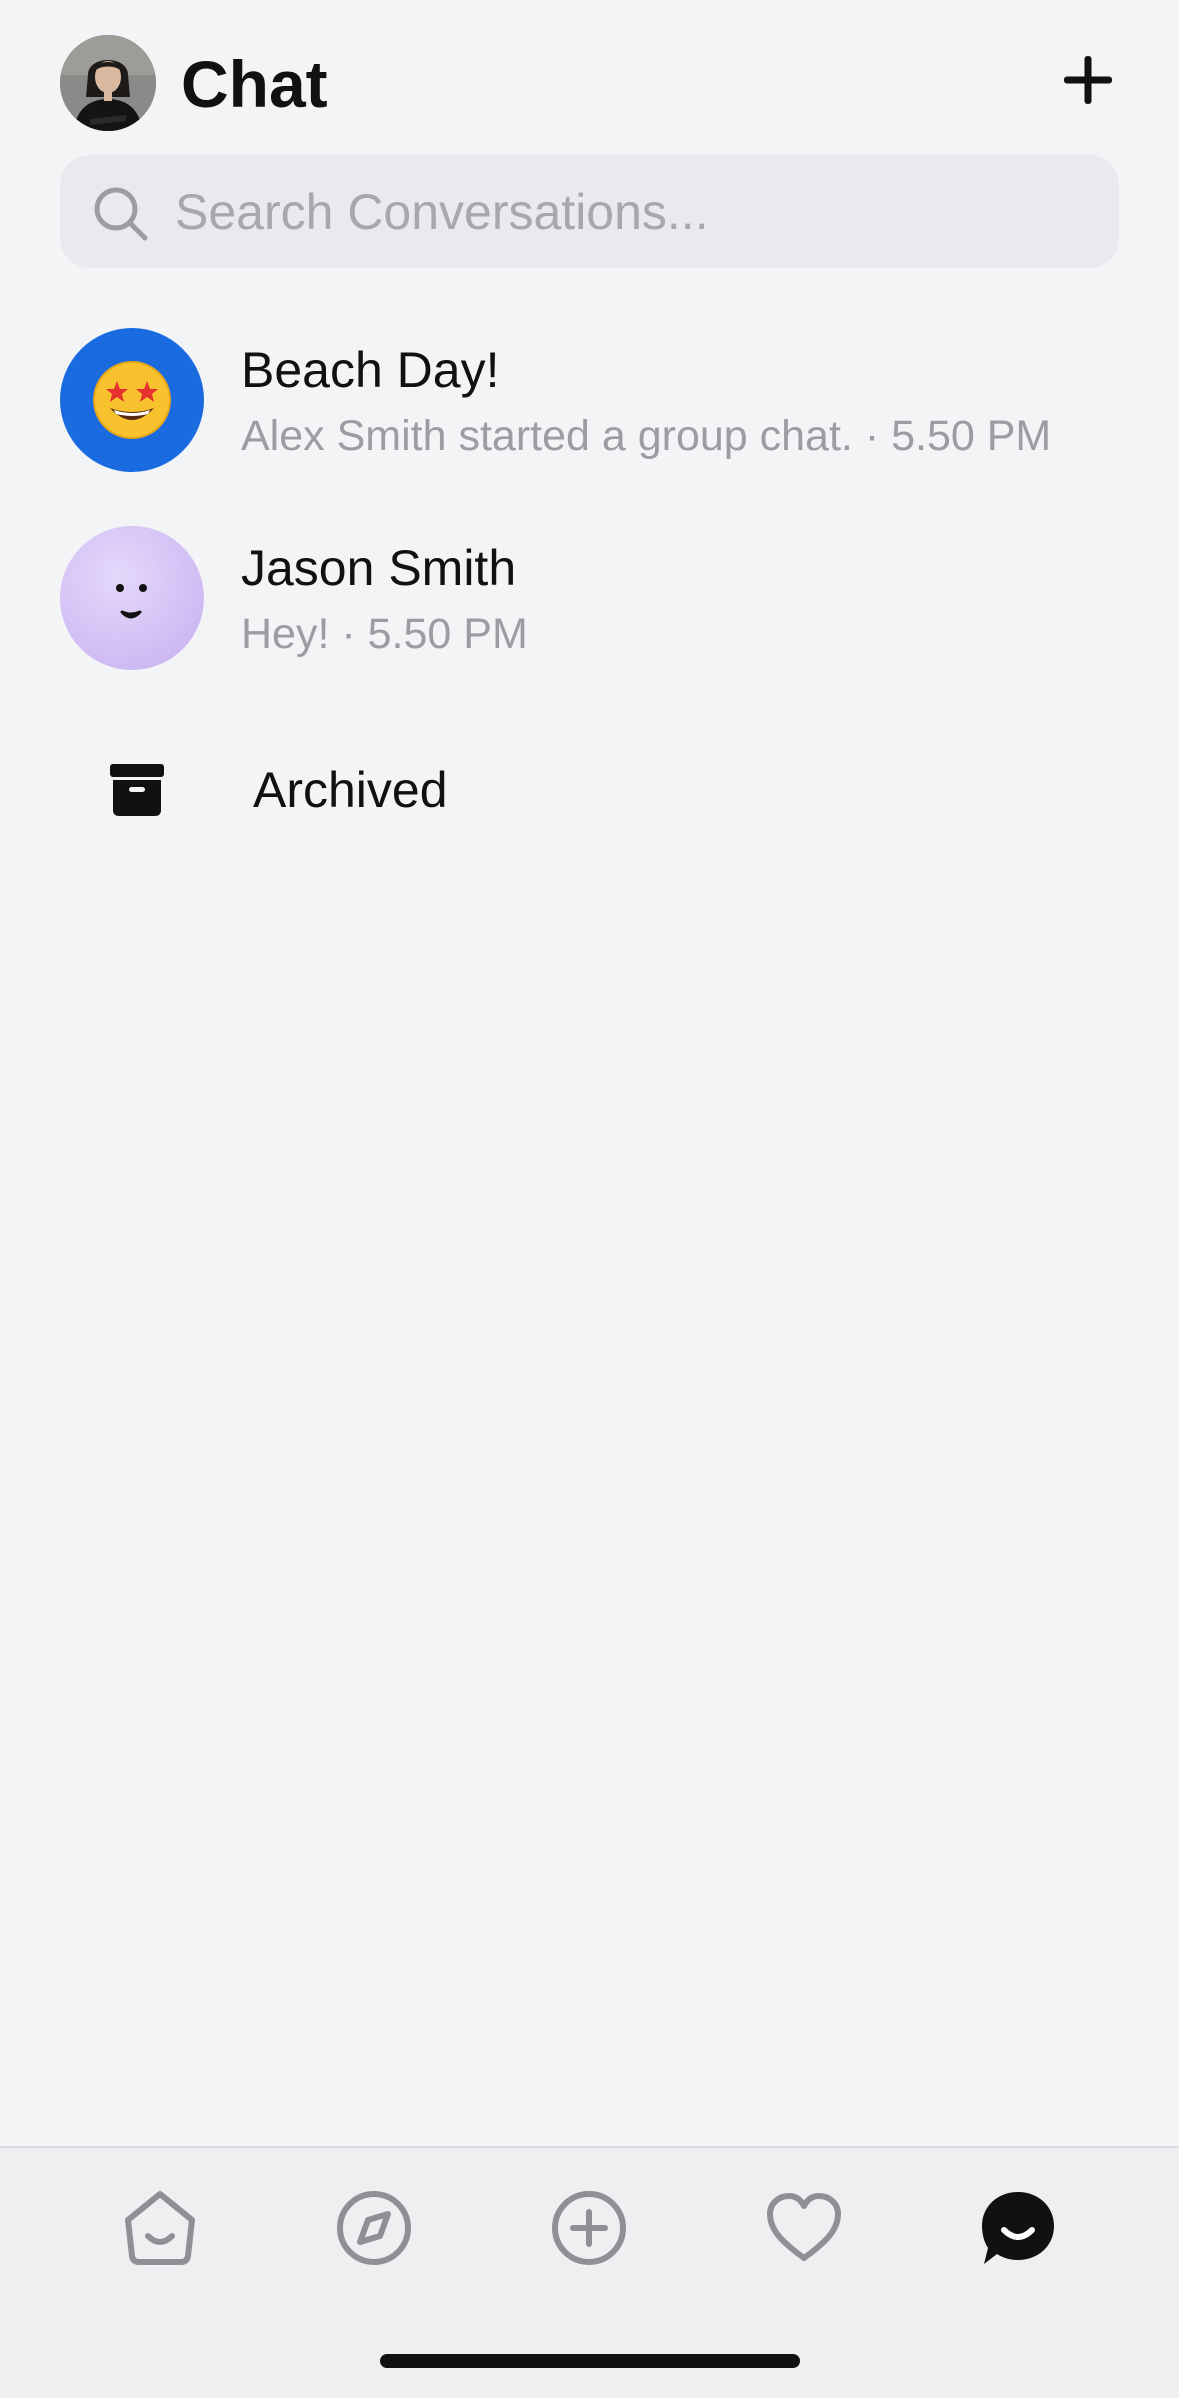  Describe the element at coordinates (254, 84) in the screenshot. I see `page-title: Chat` at that location.